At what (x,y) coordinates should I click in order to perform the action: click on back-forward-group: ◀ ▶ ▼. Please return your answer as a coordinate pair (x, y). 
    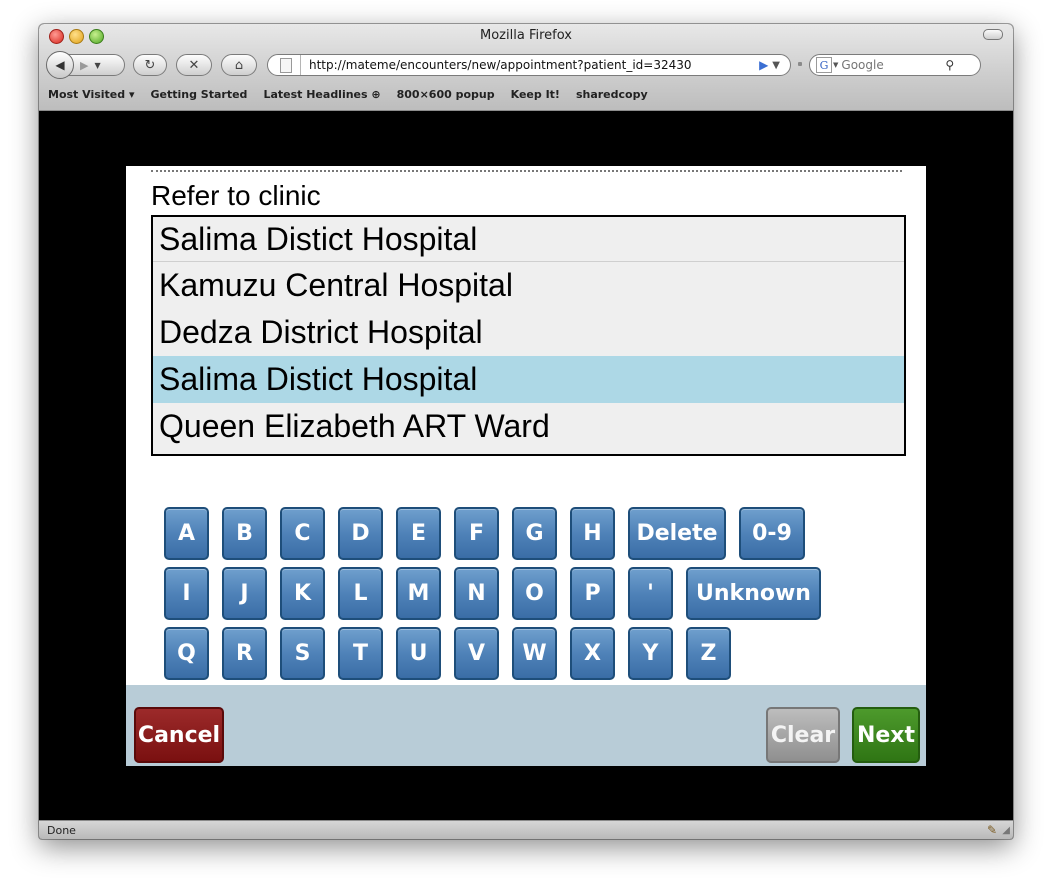
    Looking at the image, I should click on (85, 65).